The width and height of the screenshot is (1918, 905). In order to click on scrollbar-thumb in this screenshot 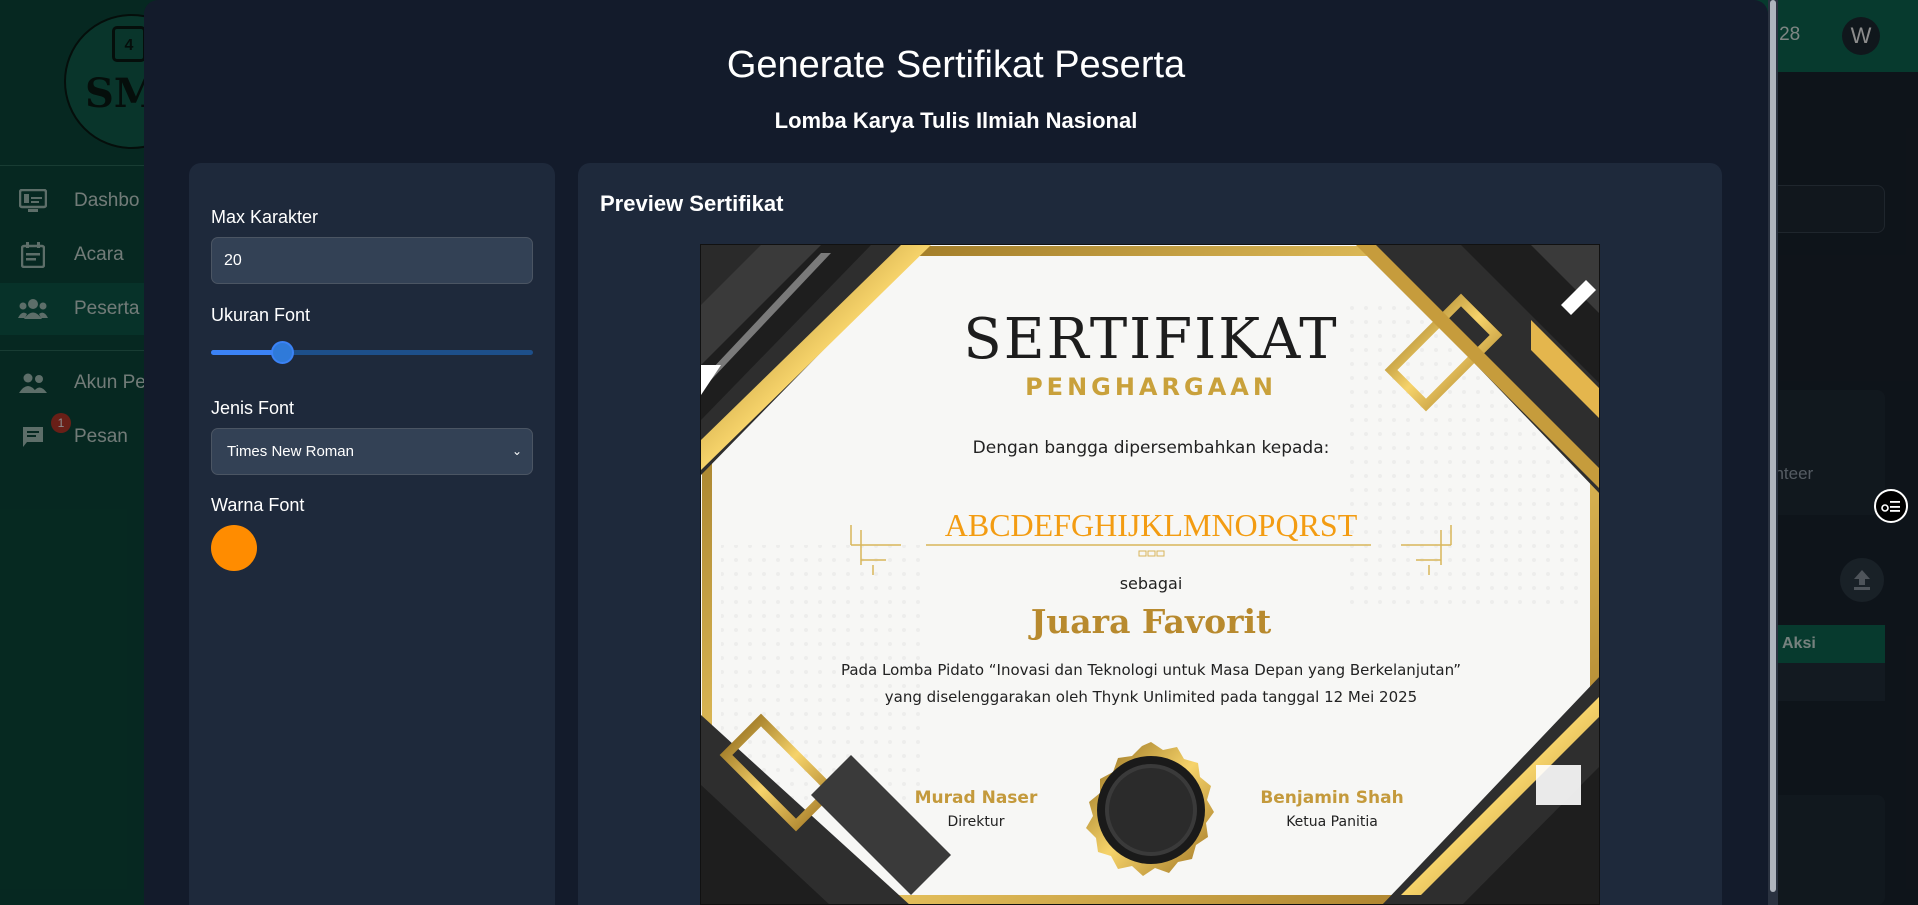, I will do `click(1773, 446)`.